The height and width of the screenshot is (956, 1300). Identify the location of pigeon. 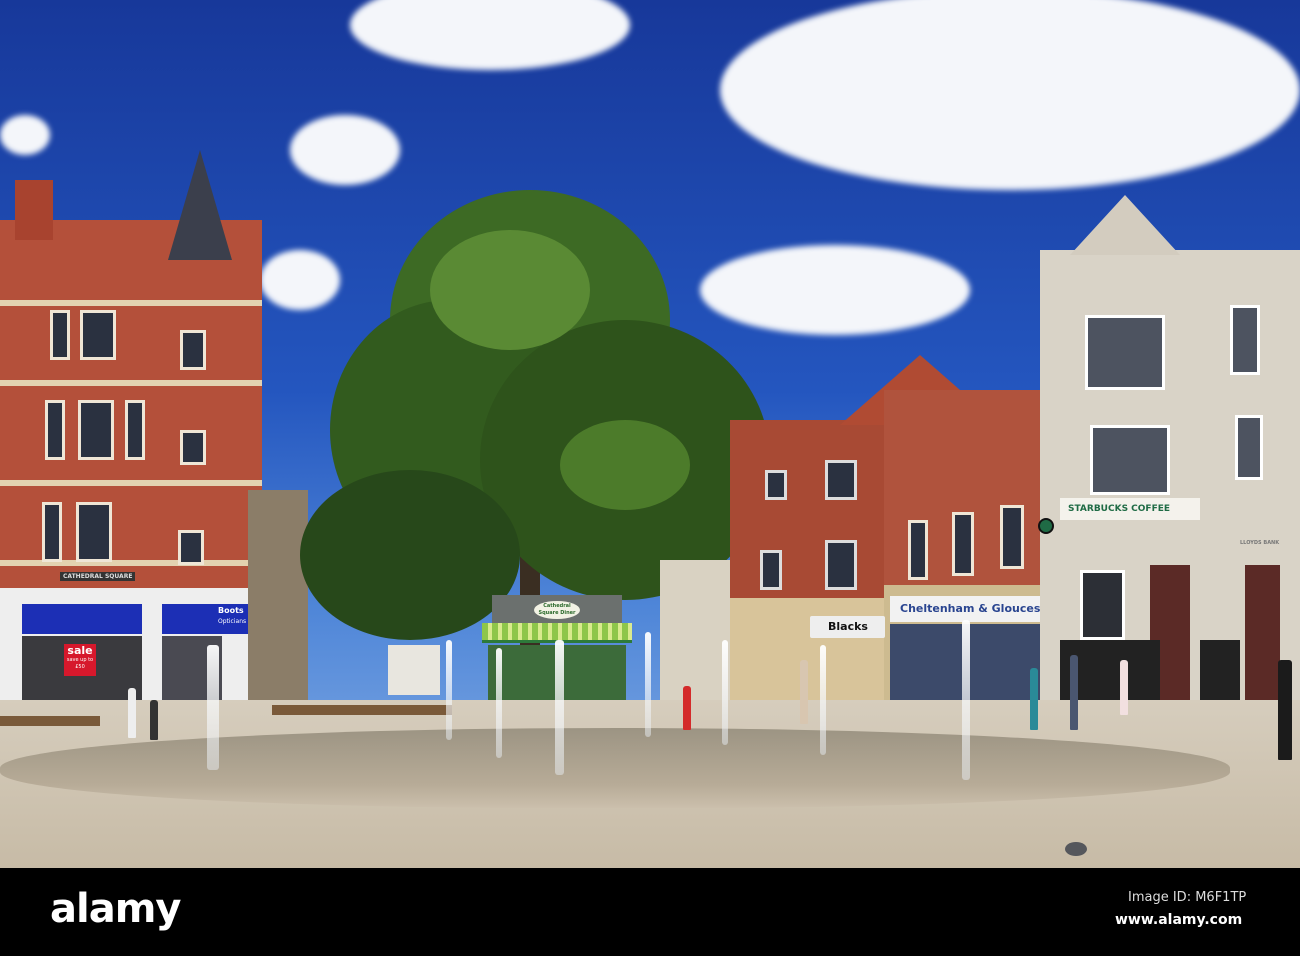
(1076, 849).